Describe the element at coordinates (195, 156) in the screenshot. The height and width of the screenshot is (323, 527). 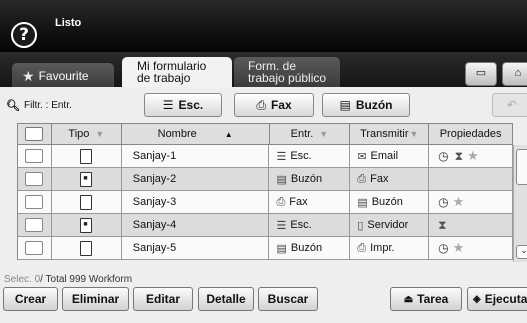
I see `nombre-cell: Sanjay-1` at that location.